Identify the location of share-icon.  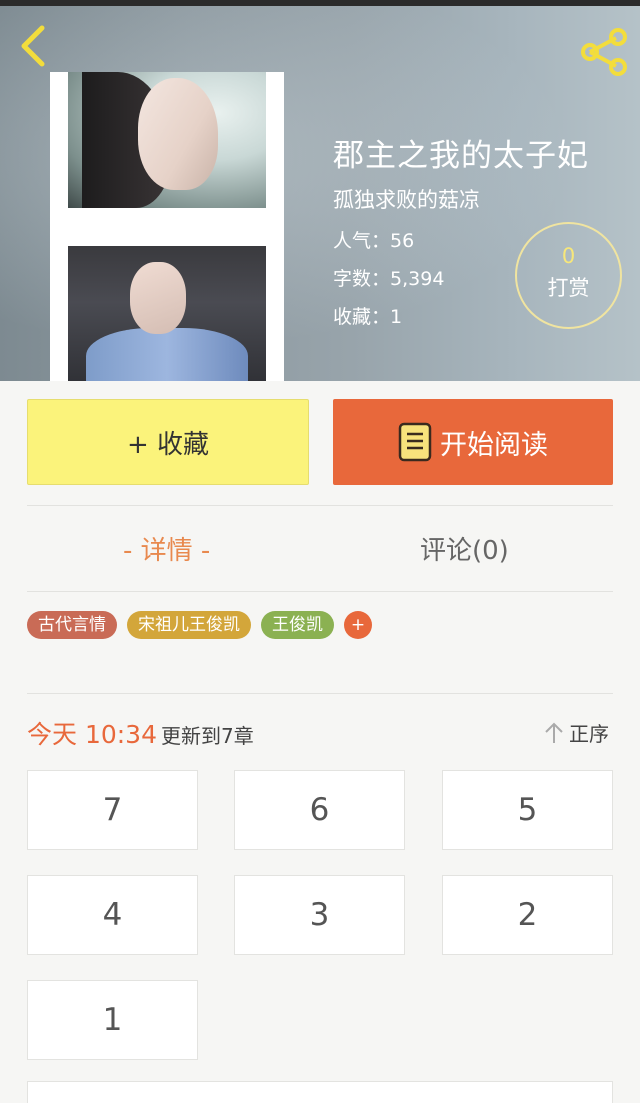
(604, 52).